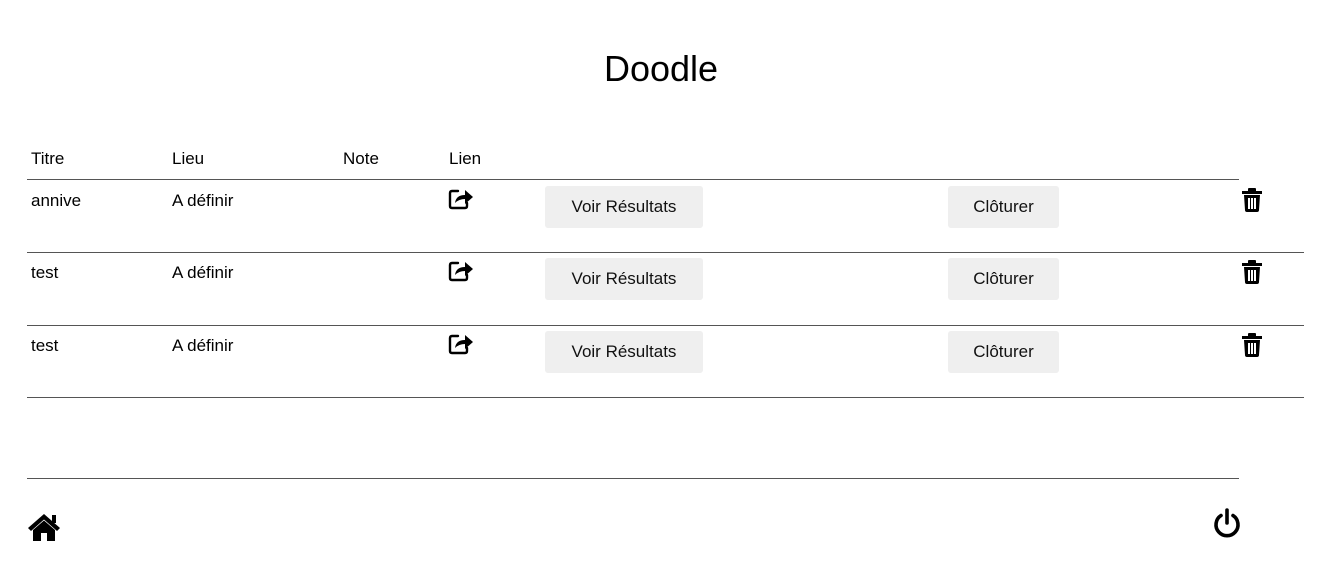  What do you see at coordinates (361, 158) in the screenshot?
I see `header-note: Note` at bounding box center [361, 158].